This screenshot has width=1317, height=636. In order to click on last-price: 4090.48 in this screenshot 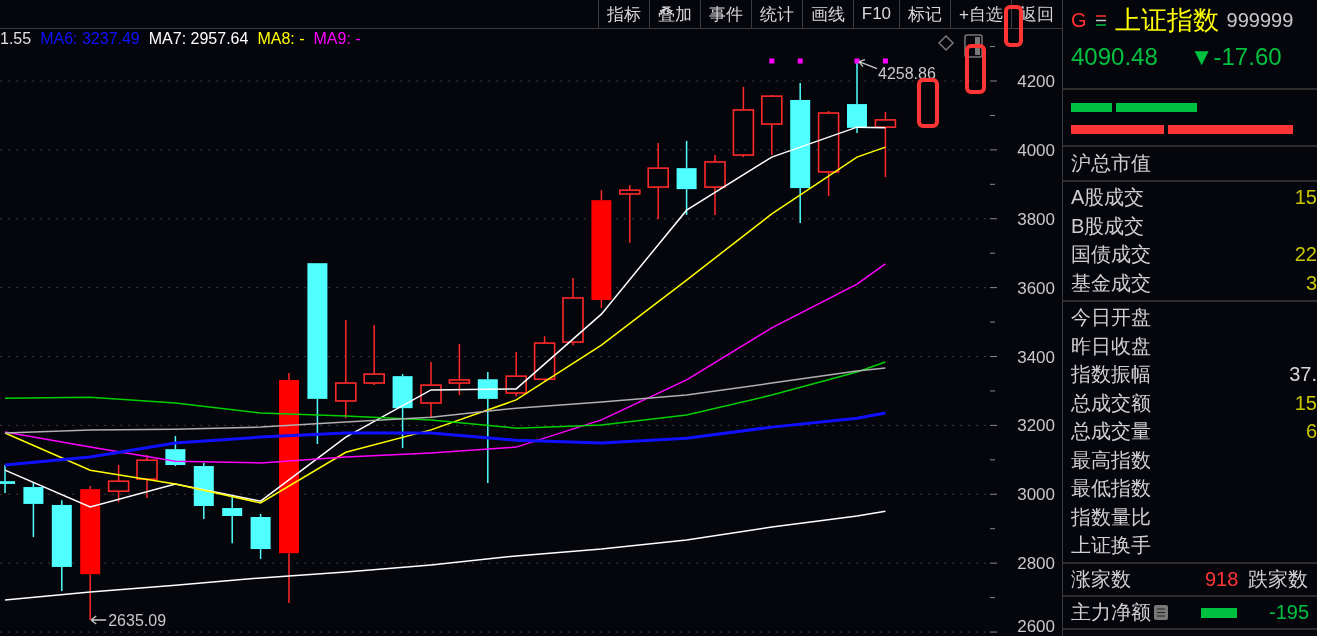, I will do `click(1114, 57)`.